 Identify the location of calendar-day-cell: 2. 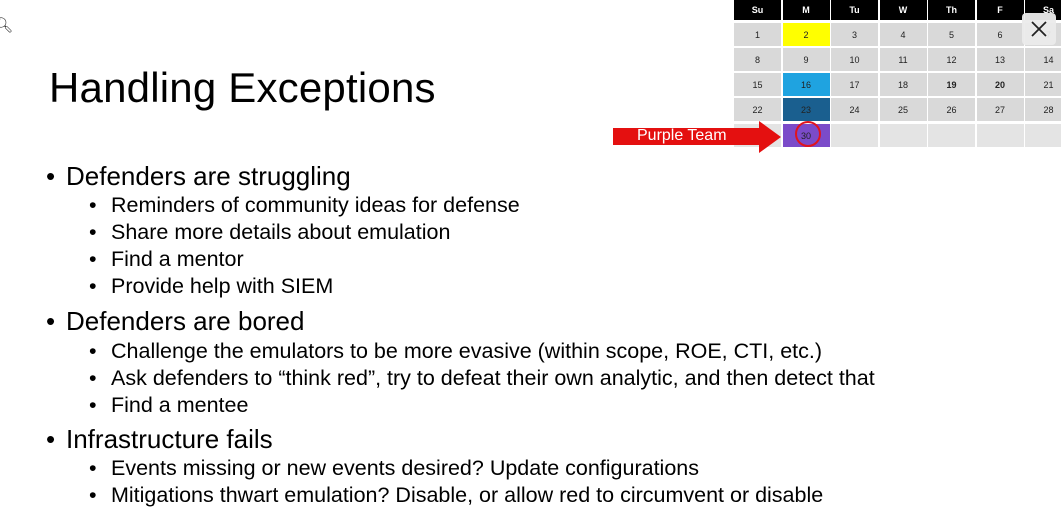
(806, 34).